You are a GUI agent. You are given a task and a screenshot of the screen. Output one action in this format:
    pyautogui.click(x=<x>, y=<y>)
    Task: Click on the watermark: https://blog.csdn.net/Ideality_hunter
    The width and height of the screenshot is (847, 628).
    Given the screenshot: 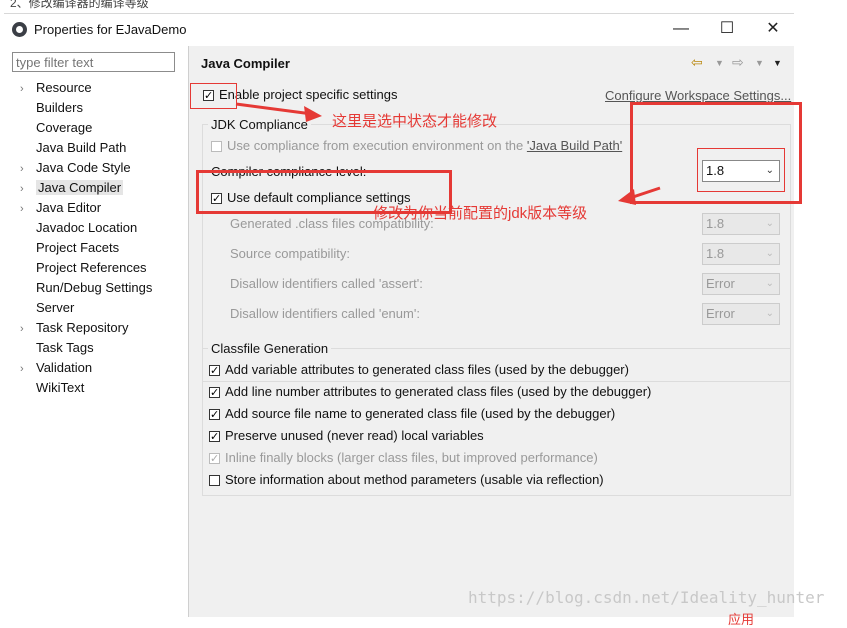 What is the action you would take?
    pyautogui.click(x=646, y=597)
    